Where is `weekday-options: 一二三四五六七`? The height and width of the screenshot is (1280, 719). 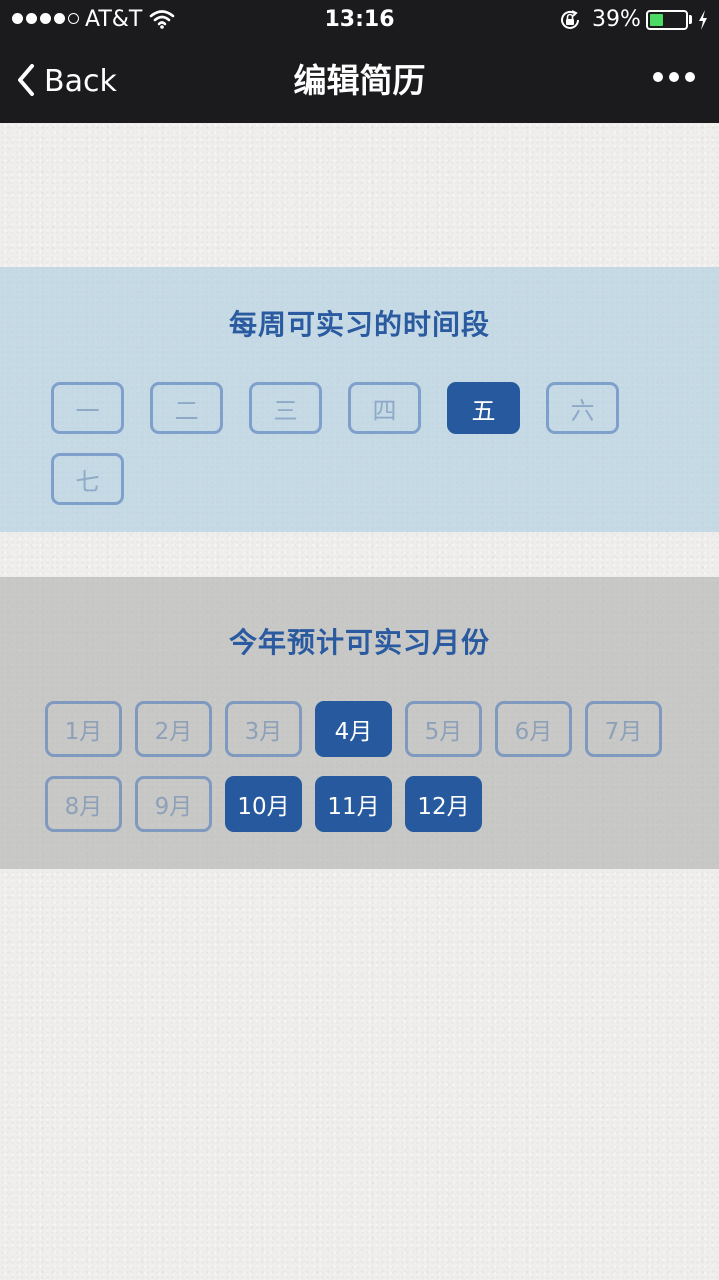
weekday-options: 一二三四五六七 is located at coordinates (351, 443).